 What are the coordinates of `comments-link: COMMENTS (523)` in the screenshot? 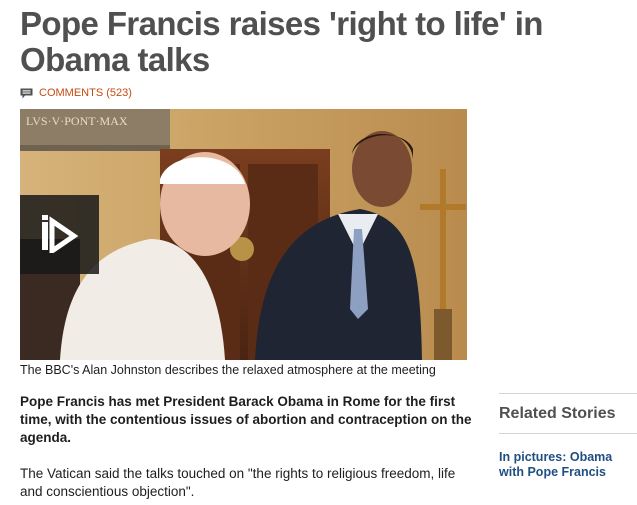 It's located at (76, 93).